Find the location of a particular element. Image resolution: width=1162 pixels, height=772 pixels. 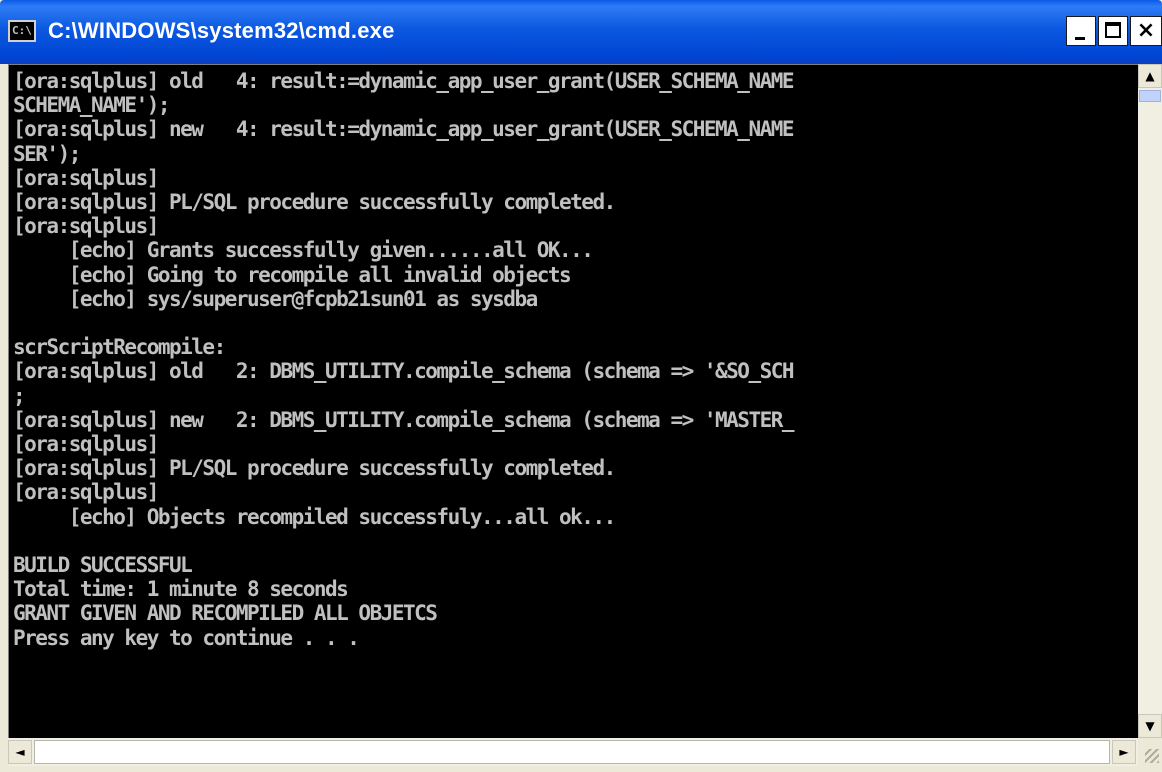

console-line: SER'); is located at coordinates (47, 153).